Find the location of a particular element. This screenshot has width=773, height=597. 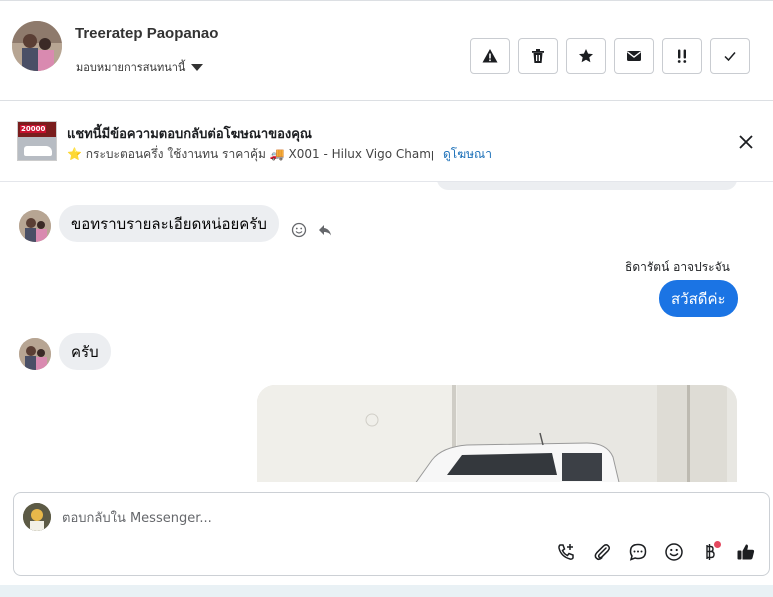

mark-spam-button is located at coordinates (490, 56).